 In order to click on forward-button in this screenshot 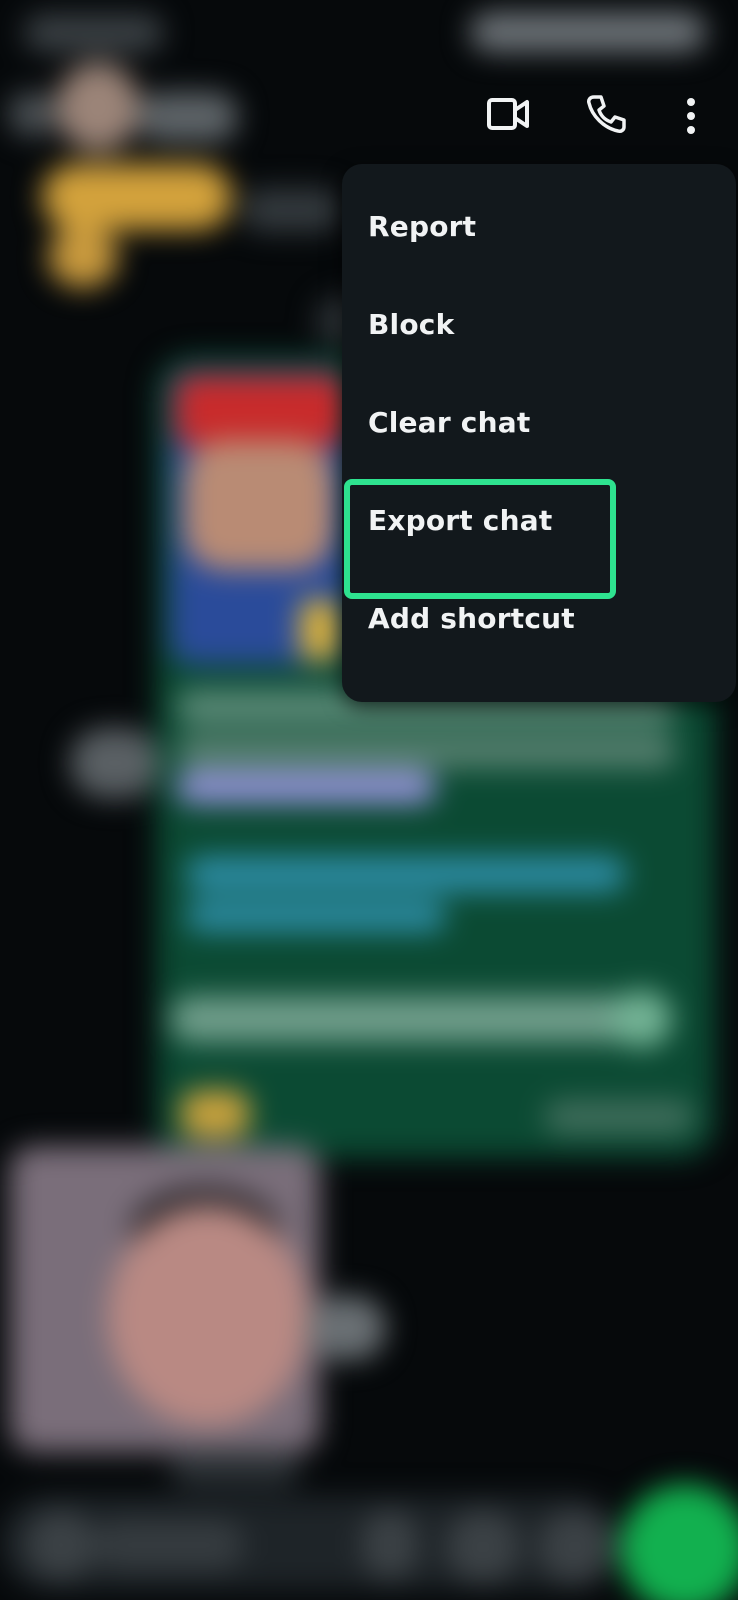, I will do `click(115, 763)`.